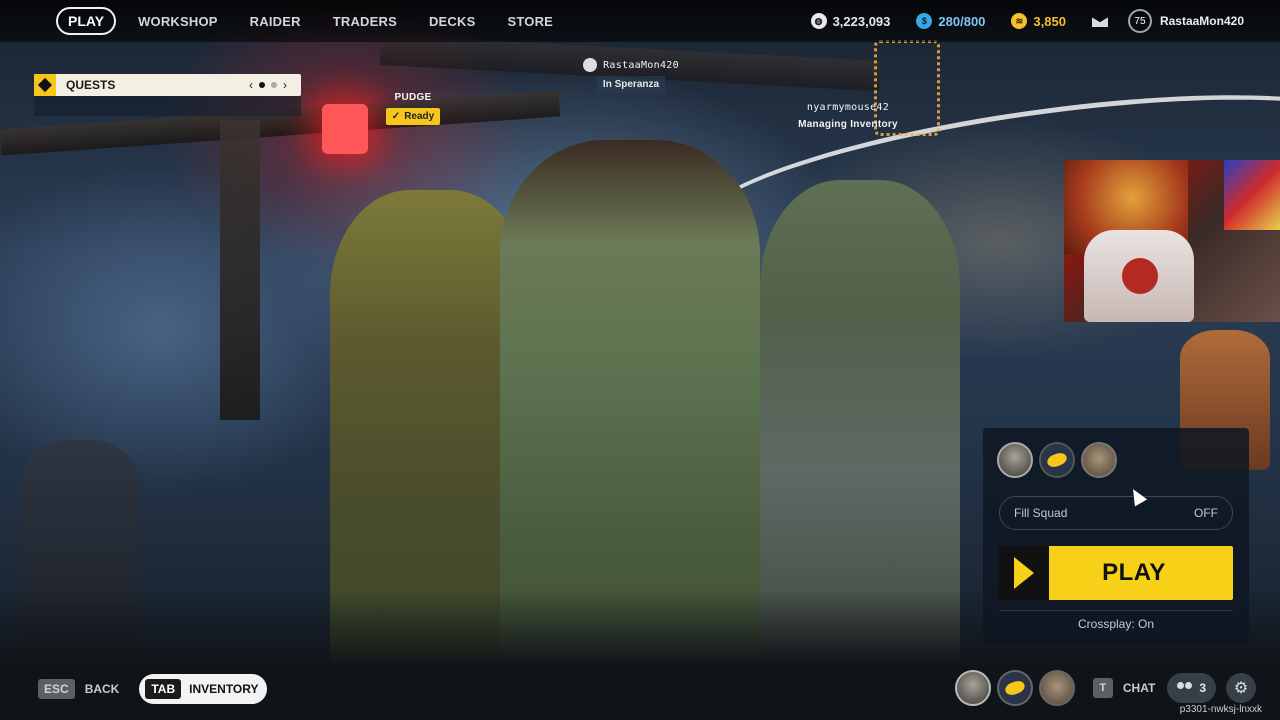 The image size is (1280, 720). What do you see at coordinates (848, 124) in the screenshot?
I see `player-status-nyarmymouse: Managing Inventory` at bounding box center [848, 124].